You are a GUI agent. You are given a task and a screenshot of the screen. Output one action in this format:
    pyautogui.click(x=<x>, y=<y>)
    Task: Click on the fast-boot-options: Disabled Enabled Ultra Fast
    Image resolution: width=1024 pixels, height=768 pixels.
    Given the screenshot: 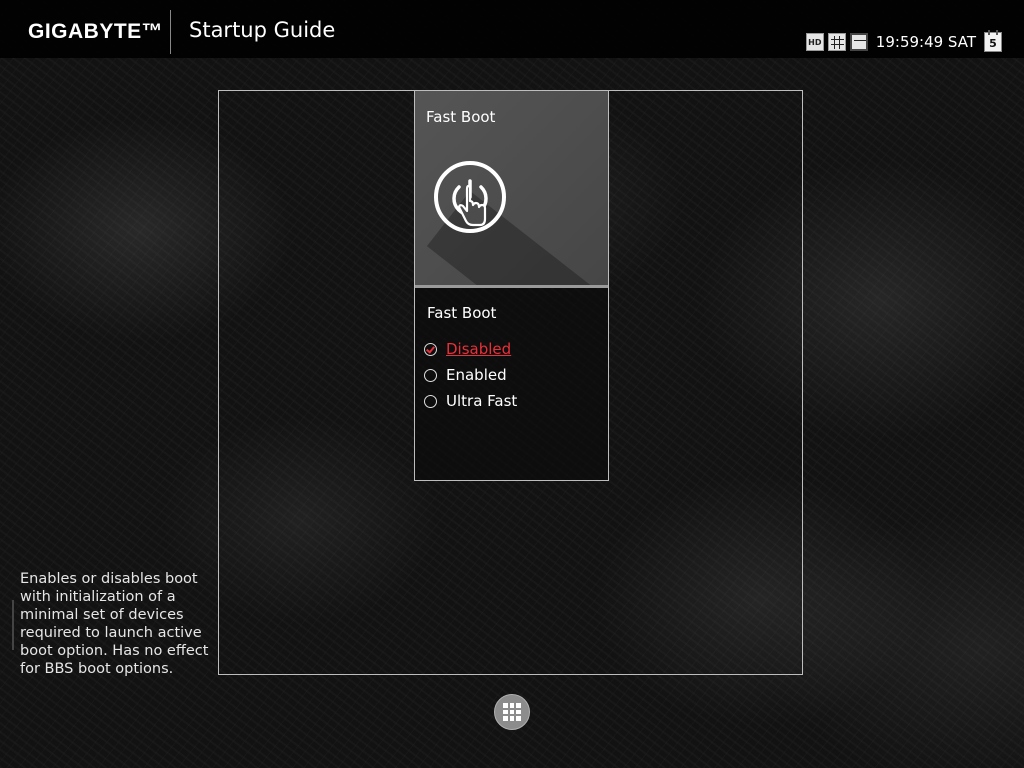 What is the action you would take?
    pyautogui.click(x=470, y=375)
    